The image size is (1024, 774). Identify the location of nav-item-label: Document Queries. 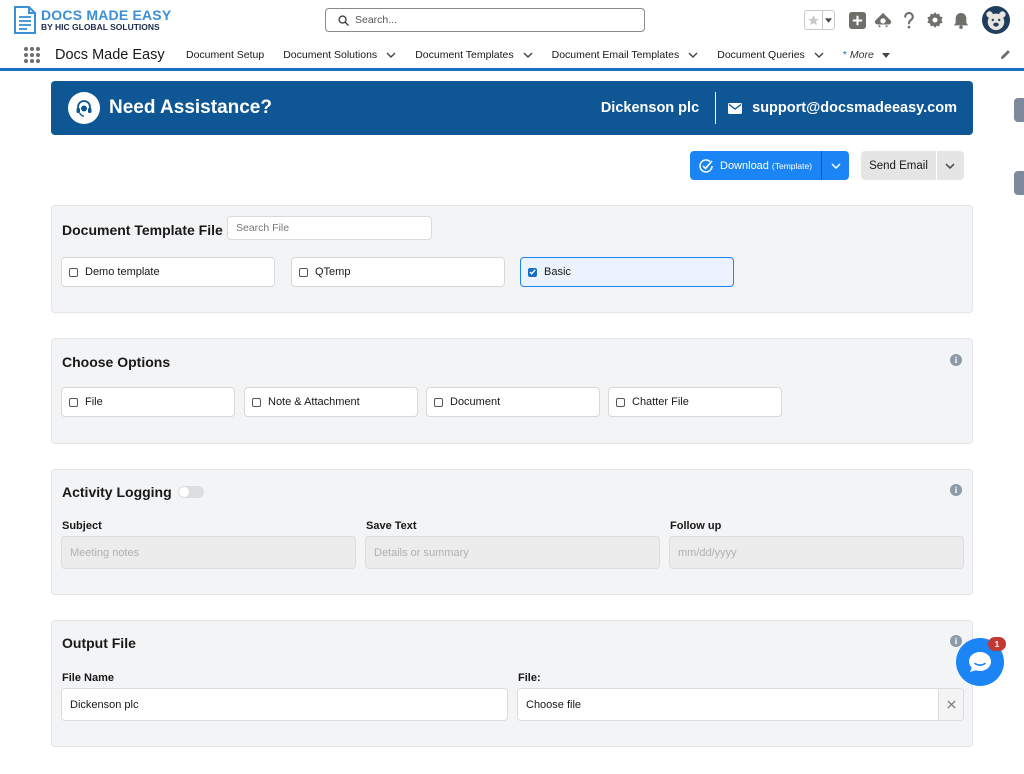
(761, 55).